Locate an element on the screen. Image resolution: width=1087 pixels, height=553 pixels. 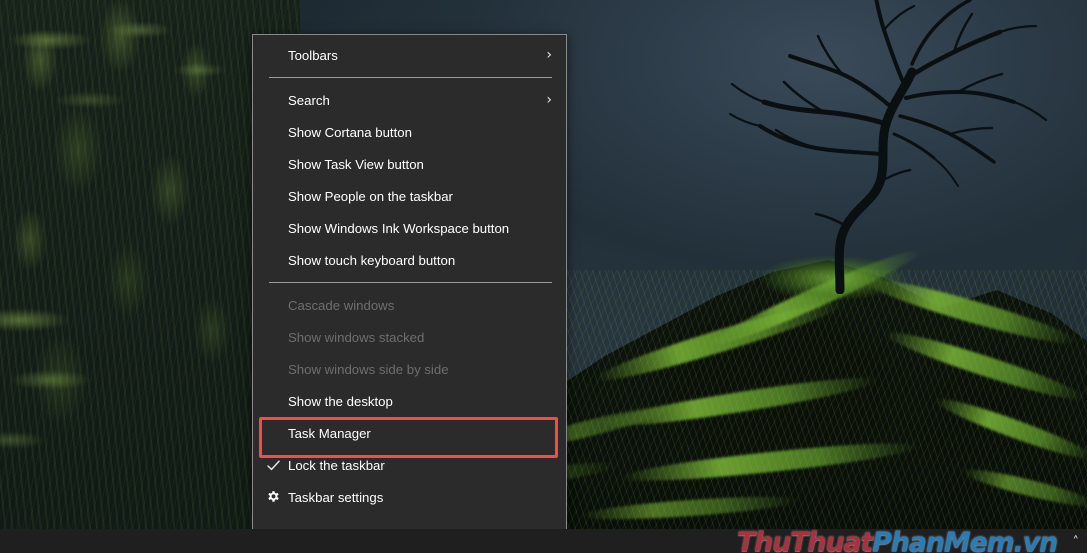
menu-item-show-people-on-the-taskbar: Show People on the taskbar is located at coordinates (409, 196).